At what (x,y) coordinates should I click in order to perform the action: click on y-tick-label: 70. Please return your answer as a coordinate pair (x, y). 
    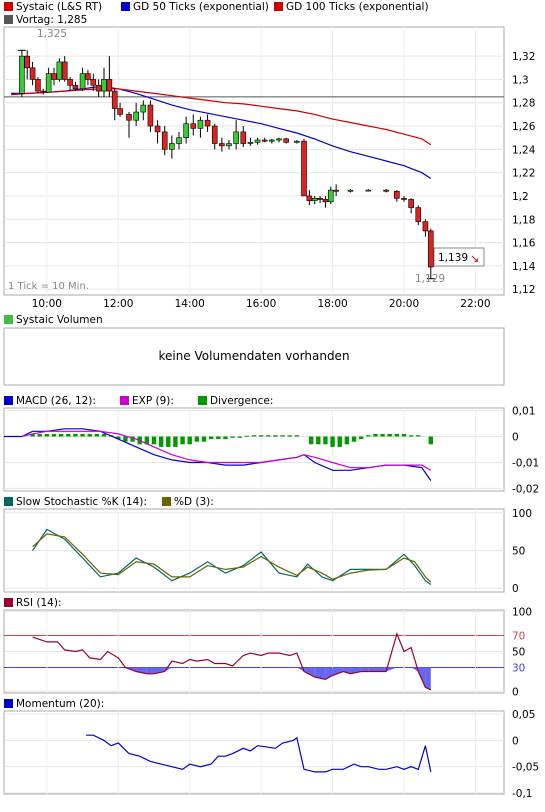
    Looking at the image, I should click on (518, 637).